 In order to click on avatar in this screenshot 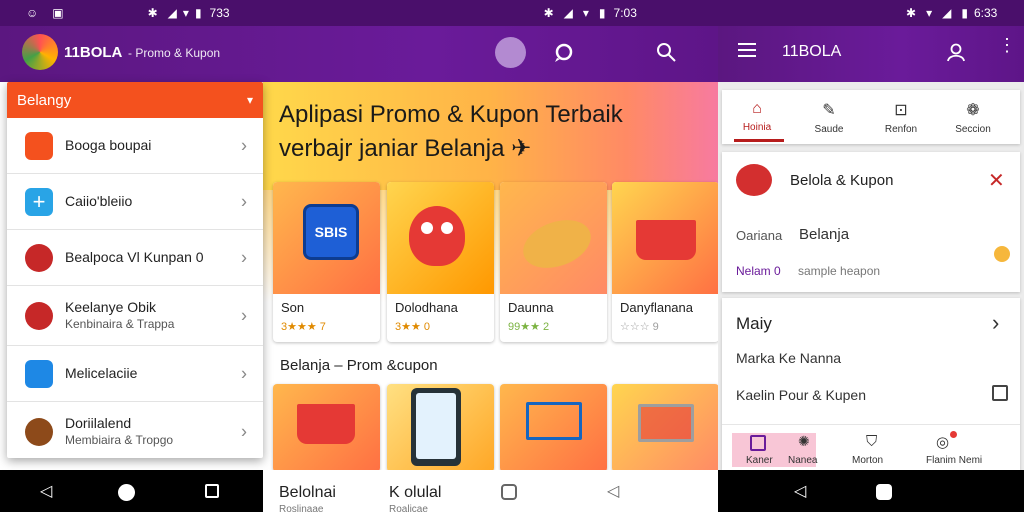, I will do `click(510, 52)`.